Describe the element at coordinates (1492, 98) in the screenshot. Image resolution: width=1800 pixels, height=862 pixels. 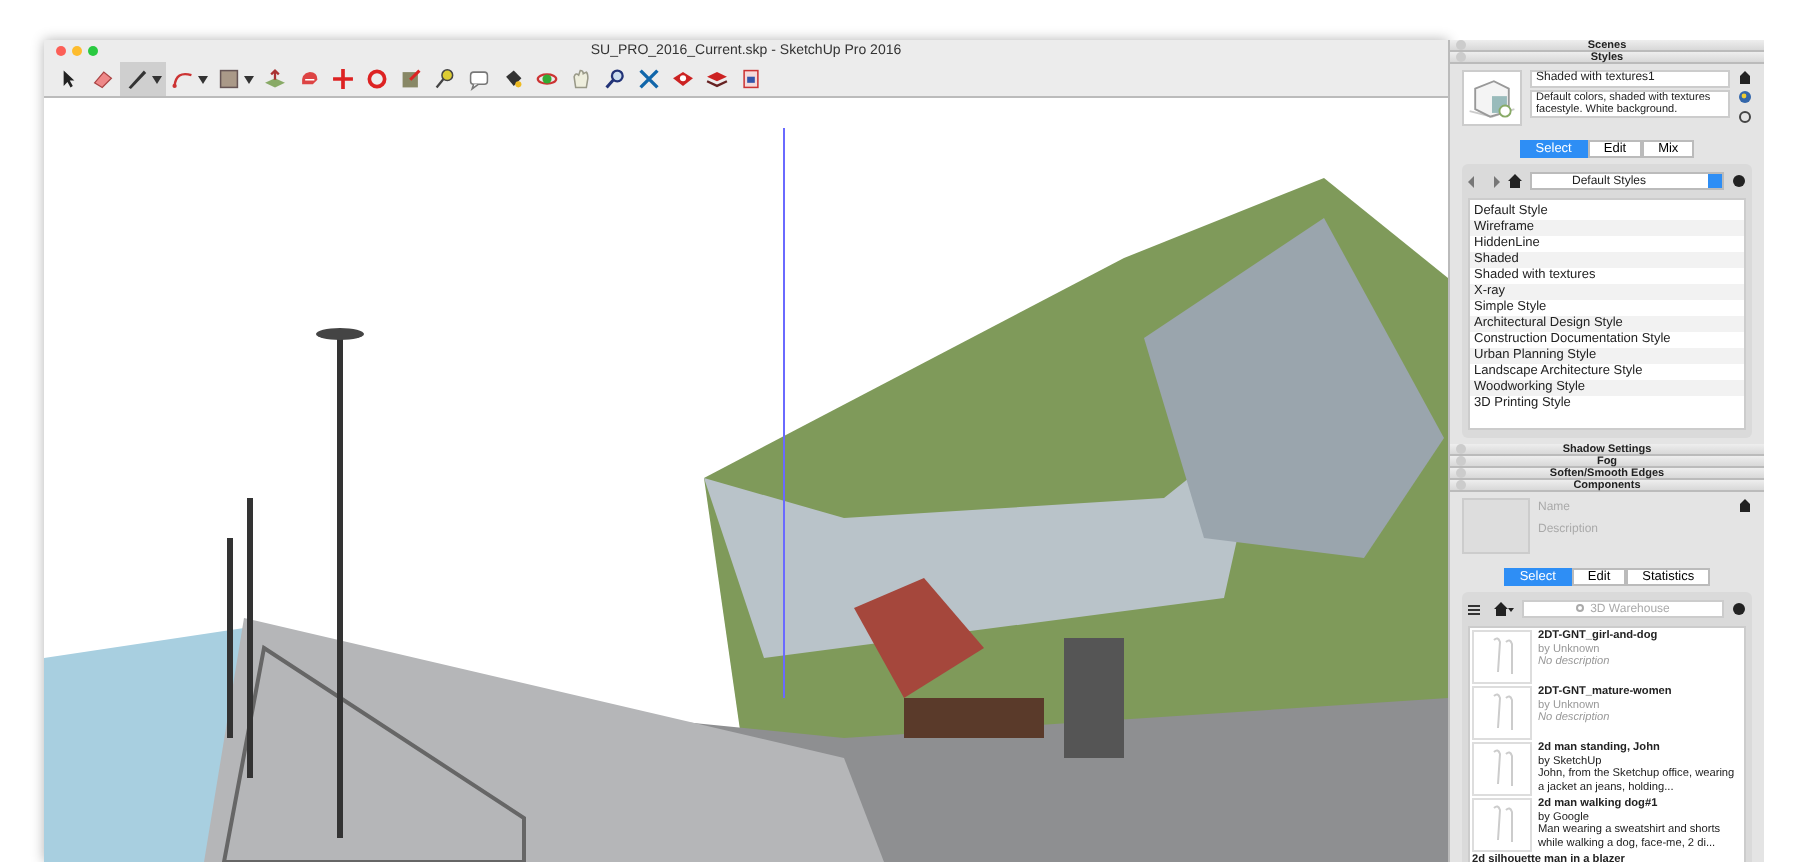
I see `style-thumbnail` at that location.